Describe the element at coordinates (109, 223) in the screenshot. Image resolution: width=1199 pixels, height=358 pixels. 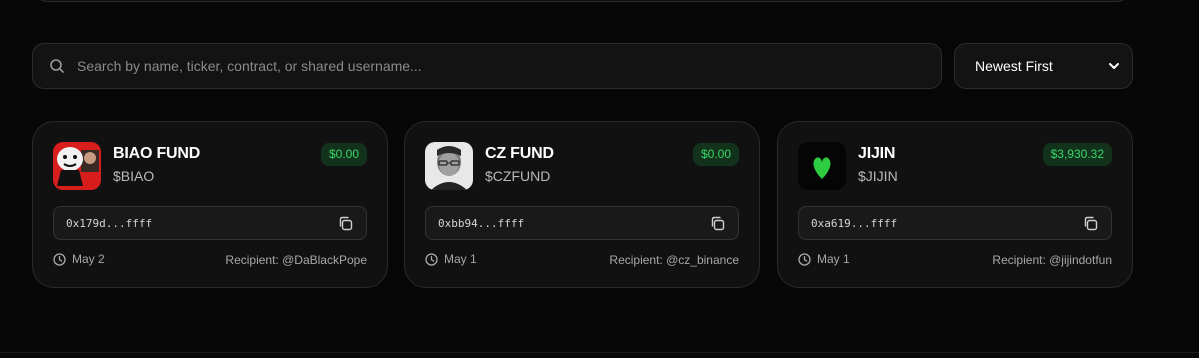
I see `contract-address: 0x179d...ffff` at that location.